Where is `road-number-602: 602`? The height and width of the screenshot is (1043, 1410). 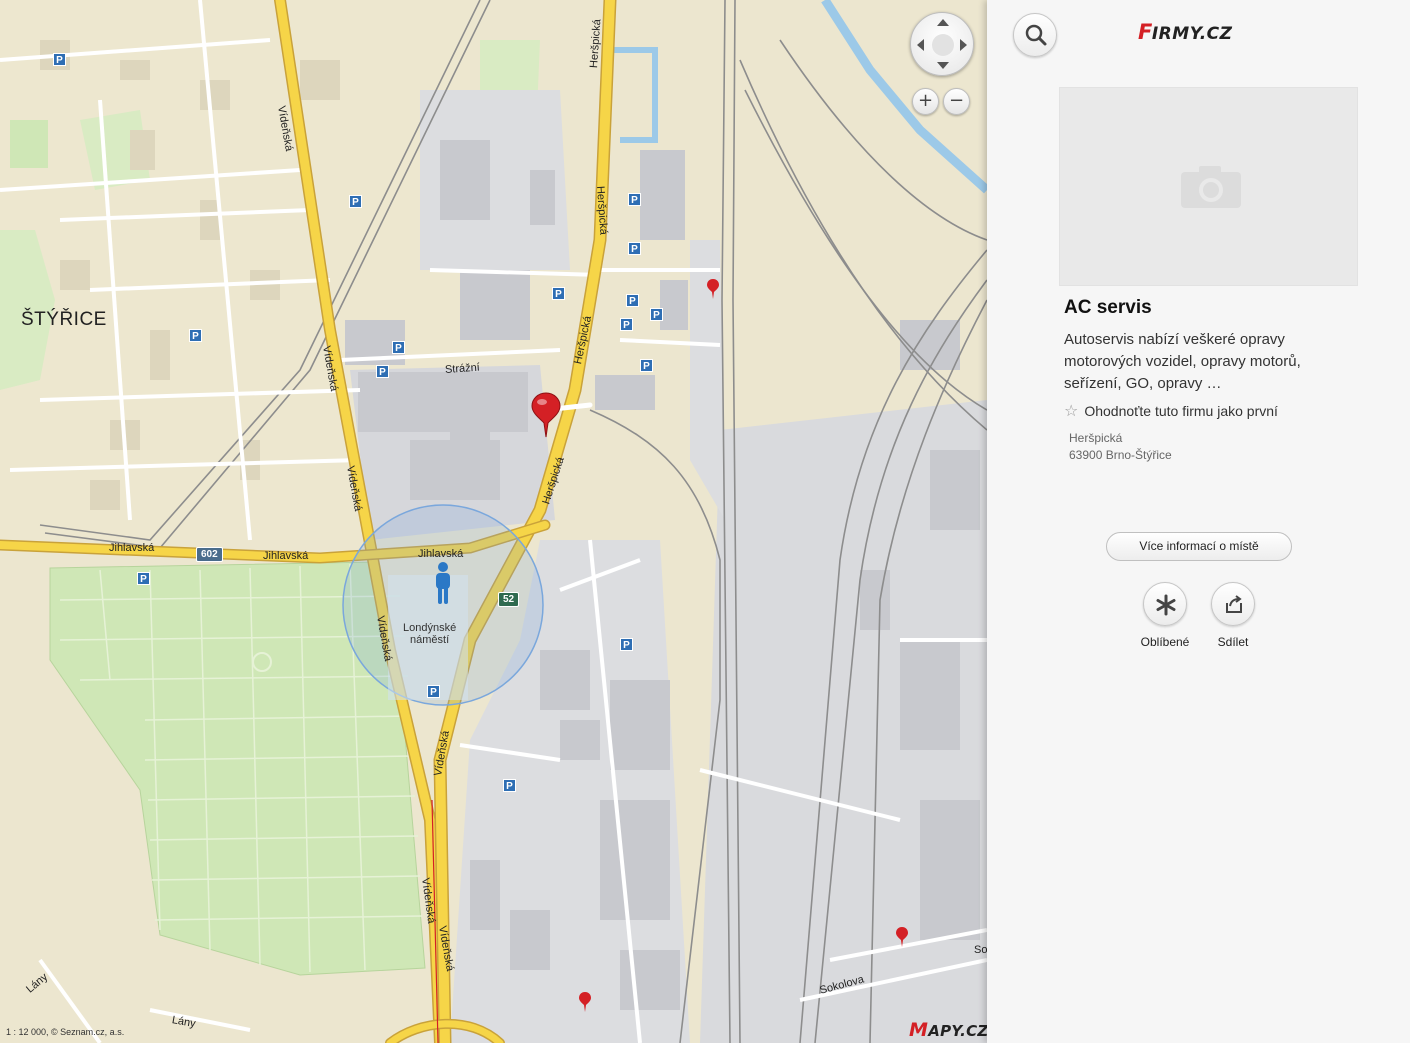 road-number-602: 602 is located at coordinates (209, 554).